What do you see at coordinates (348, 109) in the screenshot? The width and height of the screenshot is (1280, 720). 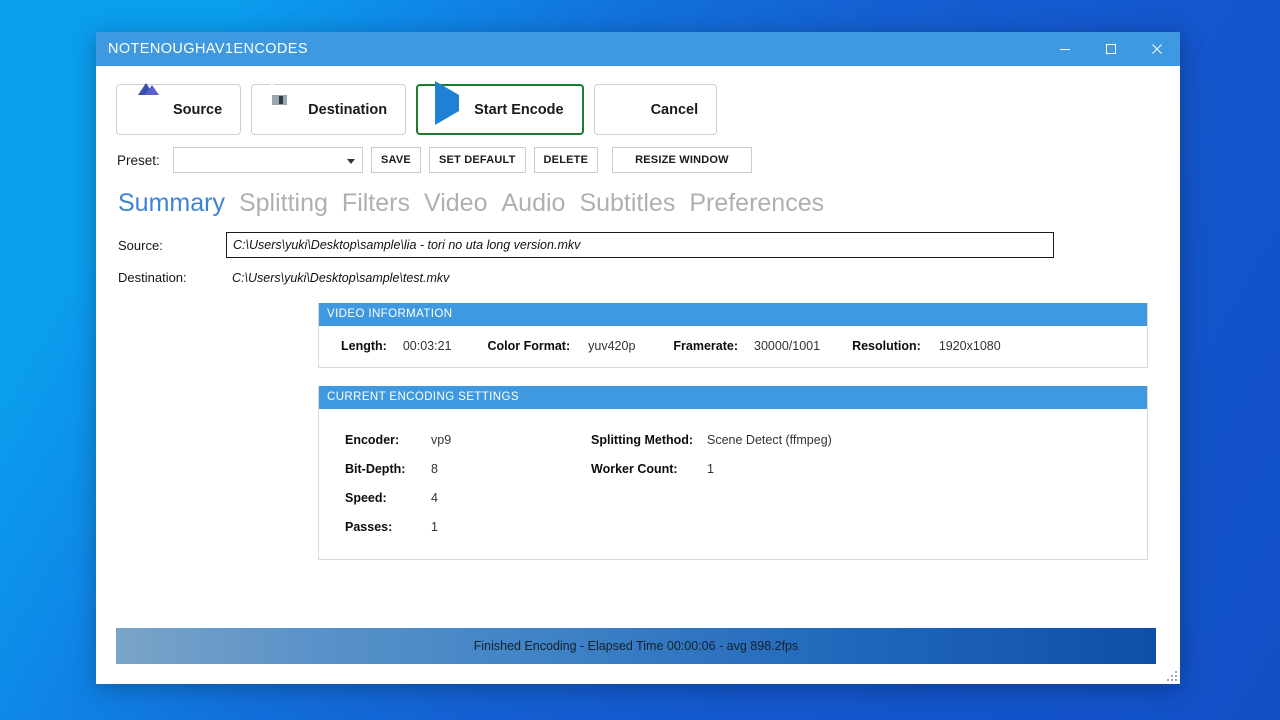 I see `destination-button-label: Destination` at bounding box center [348, 109].